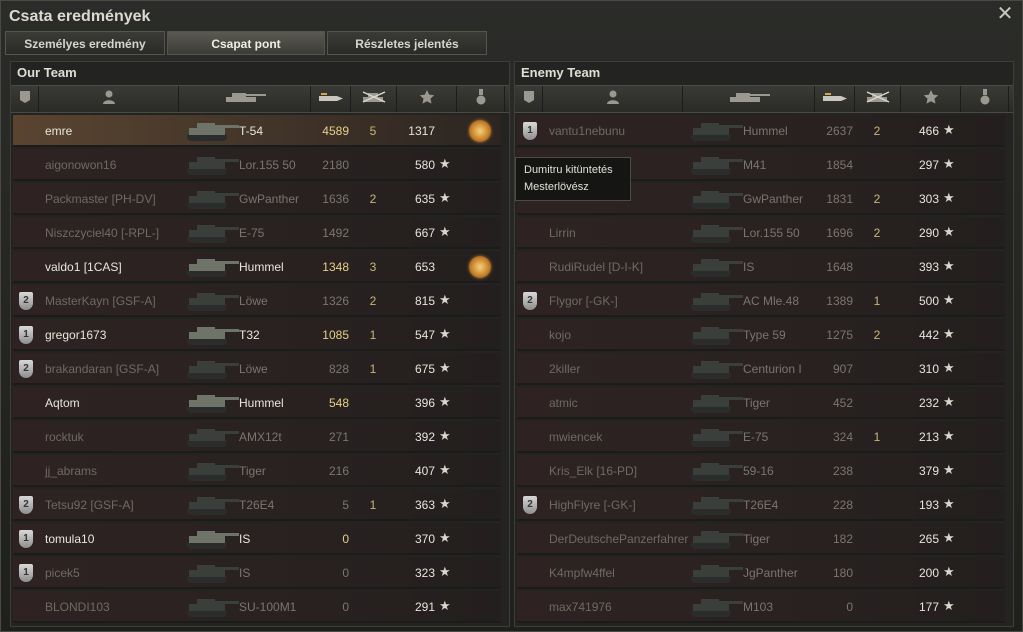 The width and height of the screenshot is (1023, 632). What do you see at coordinates (257, 301) in the screenshot?
I see `player-row: 2 MasterKayn [GSF-A] Löwe 1326 2 815 ★` at bounding box center [257, 301].